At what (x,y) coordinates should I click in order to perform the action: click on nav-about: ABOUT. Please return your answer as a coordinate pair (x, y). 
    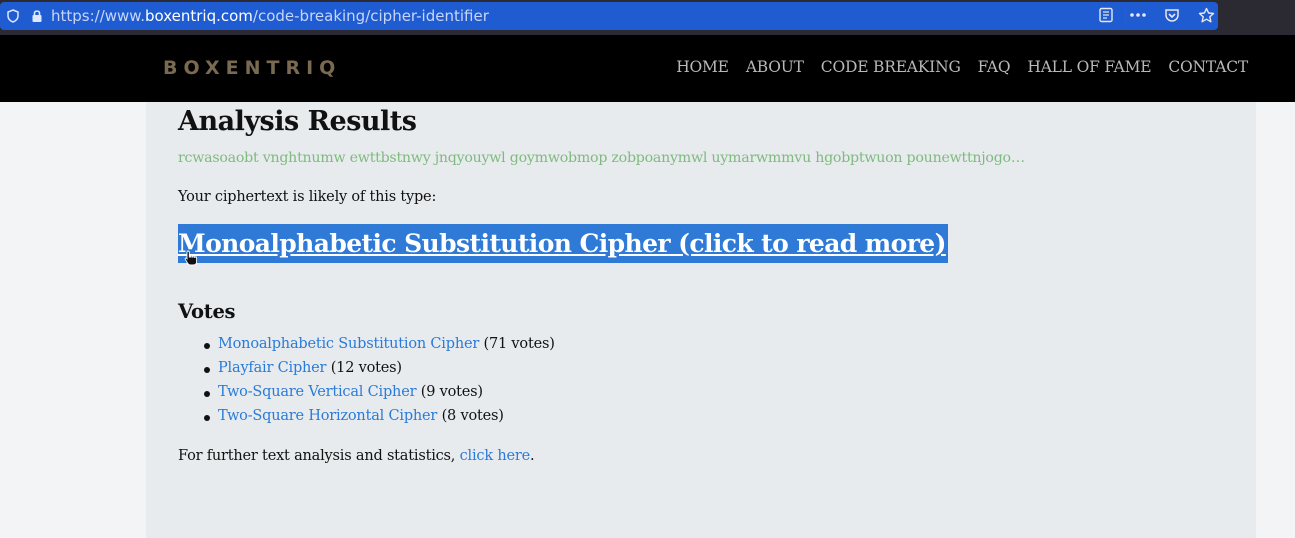
    Looking at the image, I should click on (775, 67).